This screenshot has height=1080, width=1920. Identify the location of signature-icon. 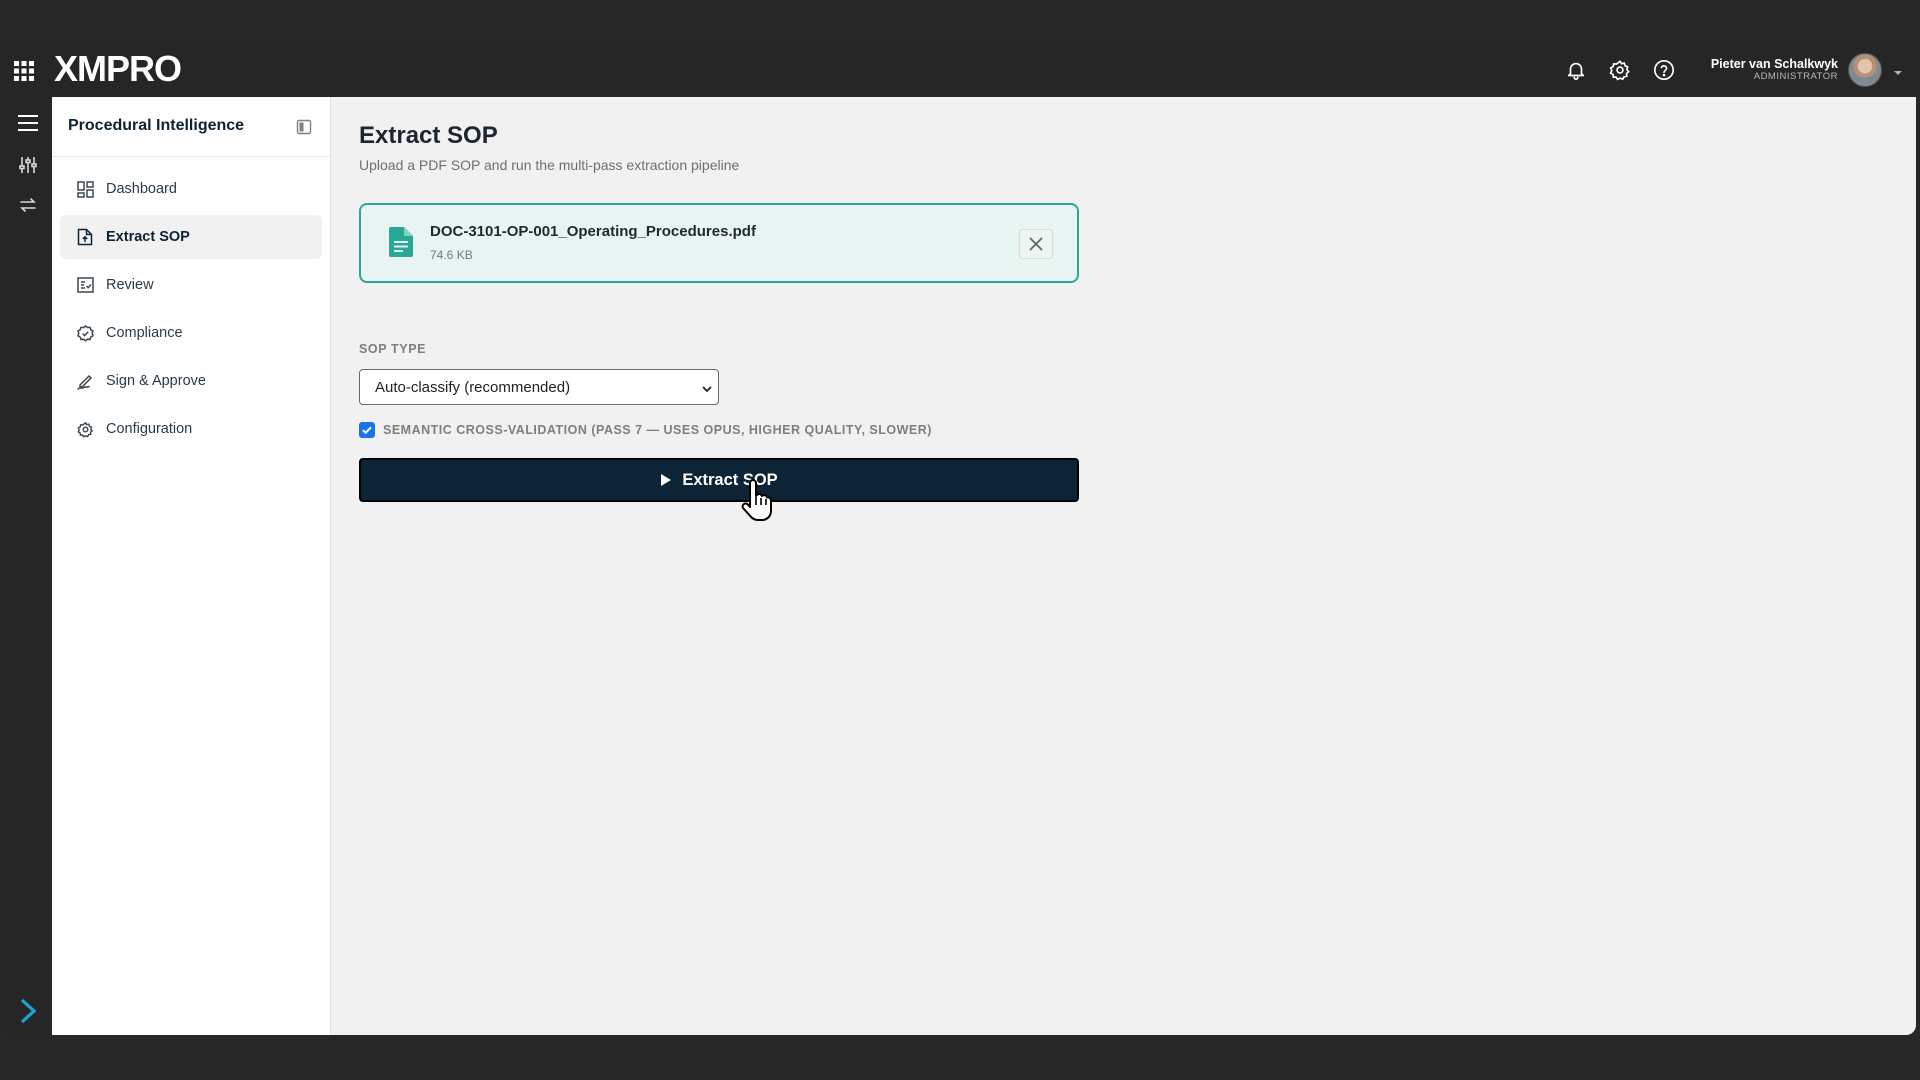
(85, 381).